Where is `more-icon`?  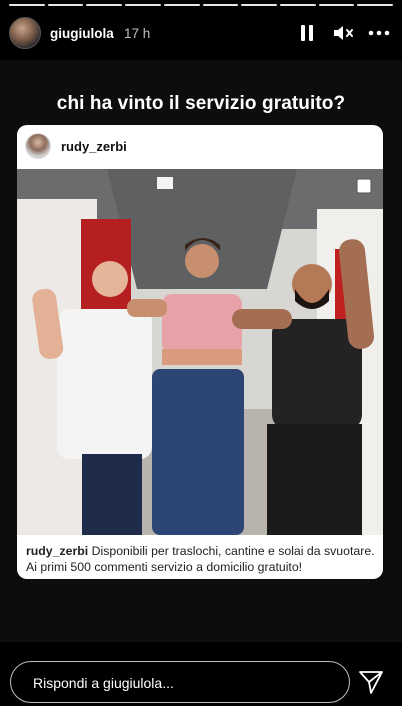
more-icon is located at coordinates (379, 33).